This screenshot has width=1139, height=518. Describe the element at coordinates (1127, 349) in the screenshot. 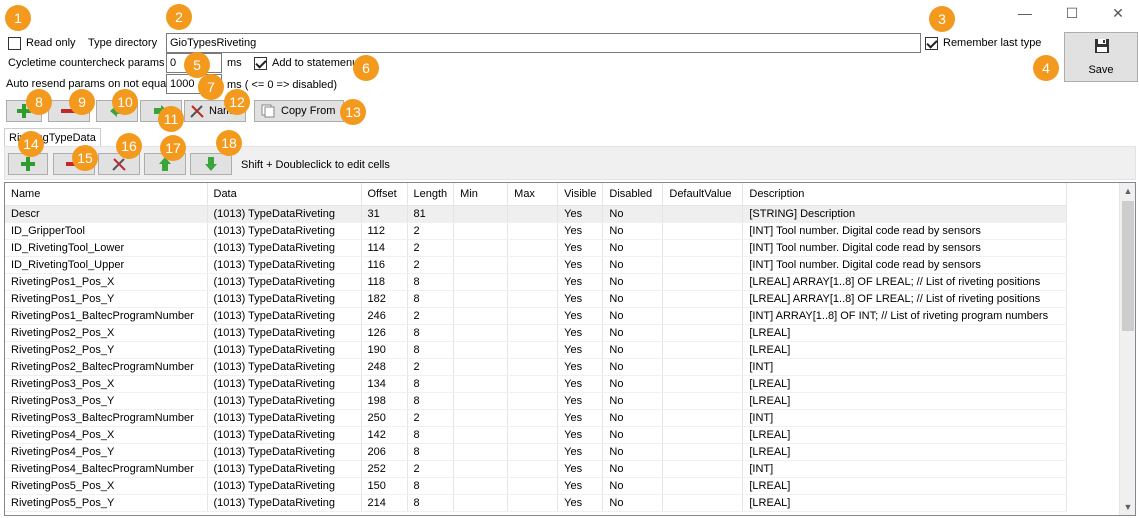

I see `vertical-scrollbar: ▲ ▼` at that location.